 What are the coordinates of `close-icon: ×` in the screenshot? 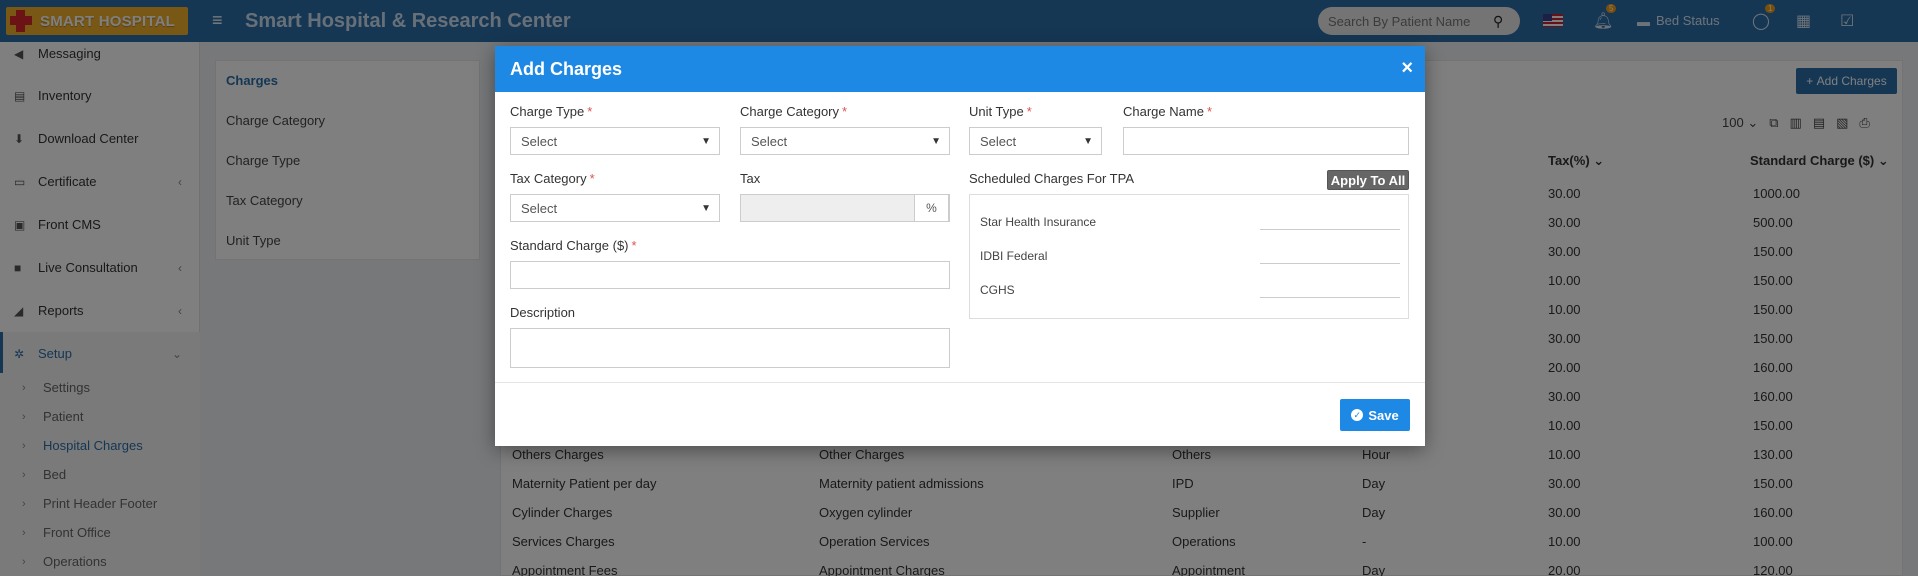 It's located at (1407, 68).